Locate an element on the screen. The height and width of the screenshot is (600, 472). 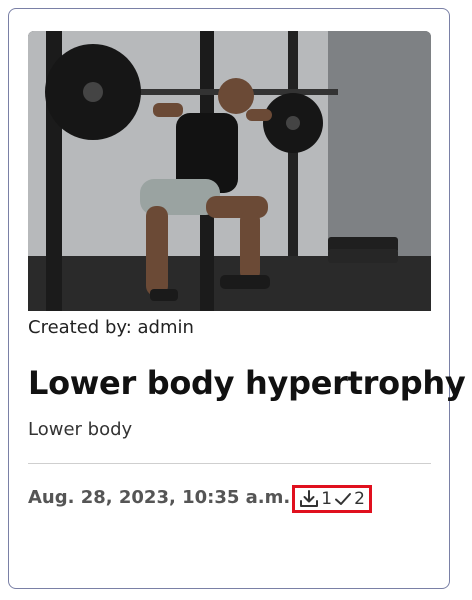
card-footer: Aug. 28, 2023, 10:35 a.m. 1 2 is located at coordinates (200, 499).